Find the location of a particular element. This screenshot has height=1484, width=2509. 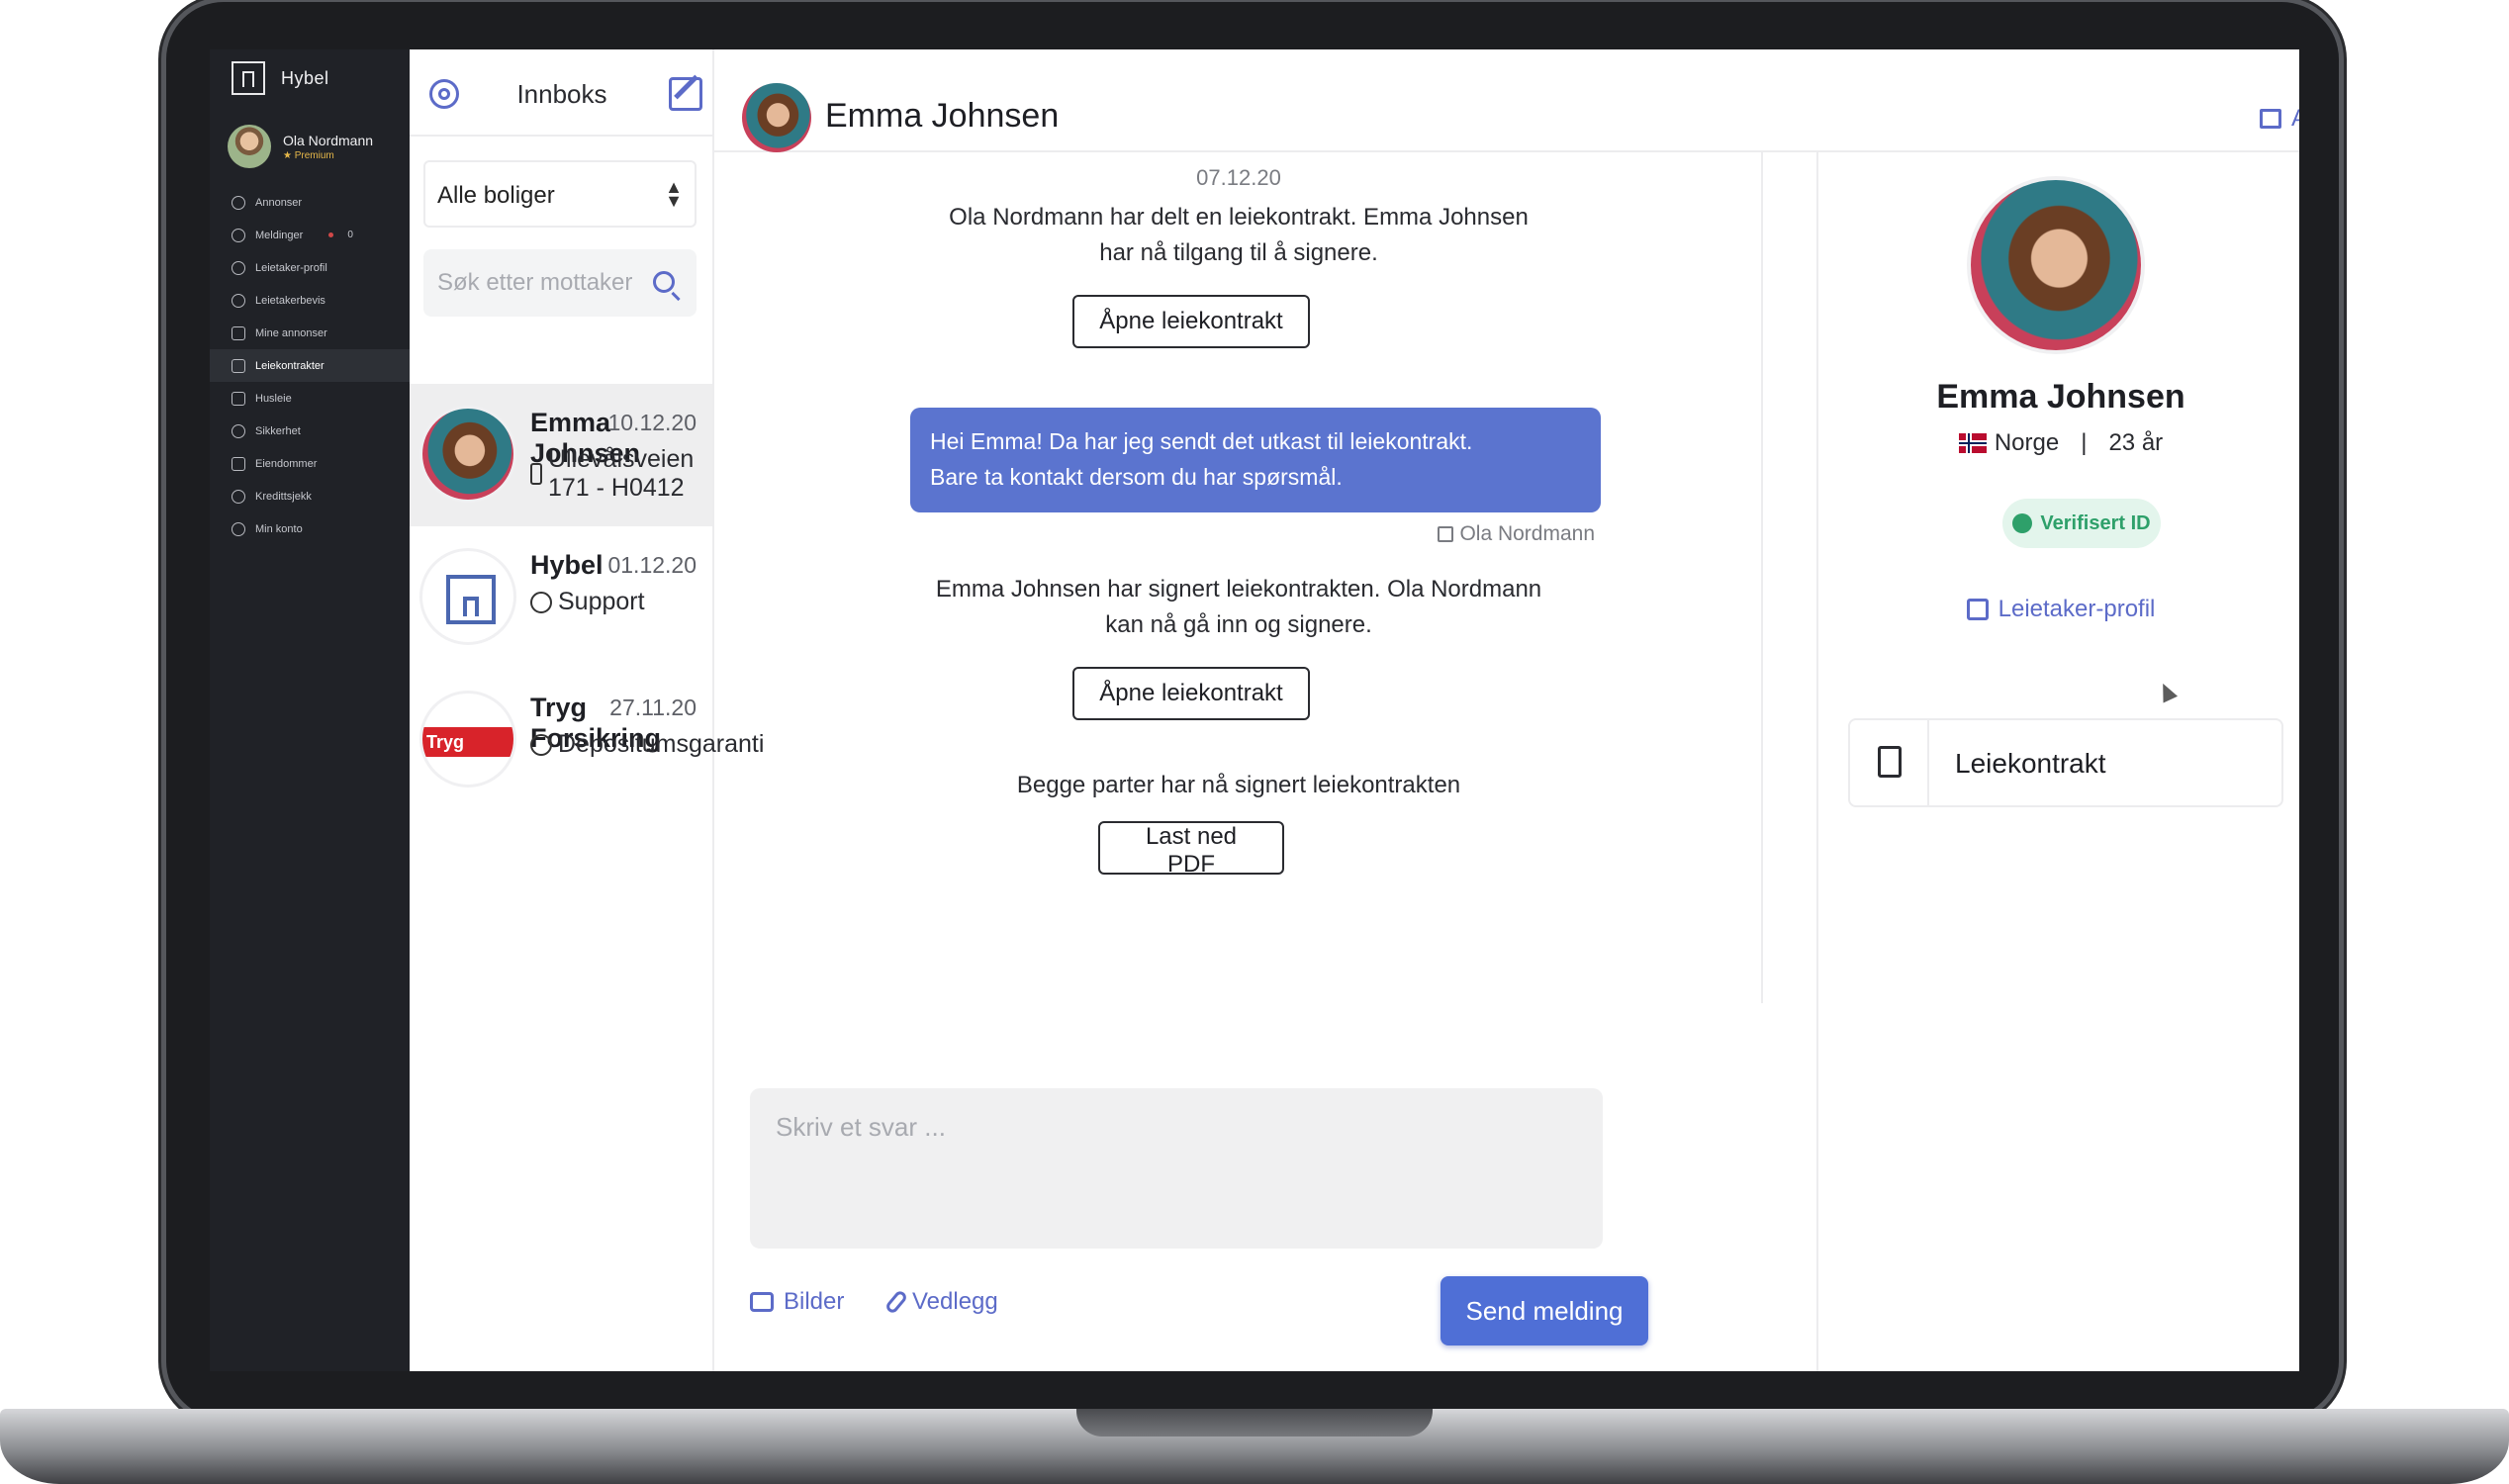

nav-item-annonser: Annonser is located at coordinates (310, 202).